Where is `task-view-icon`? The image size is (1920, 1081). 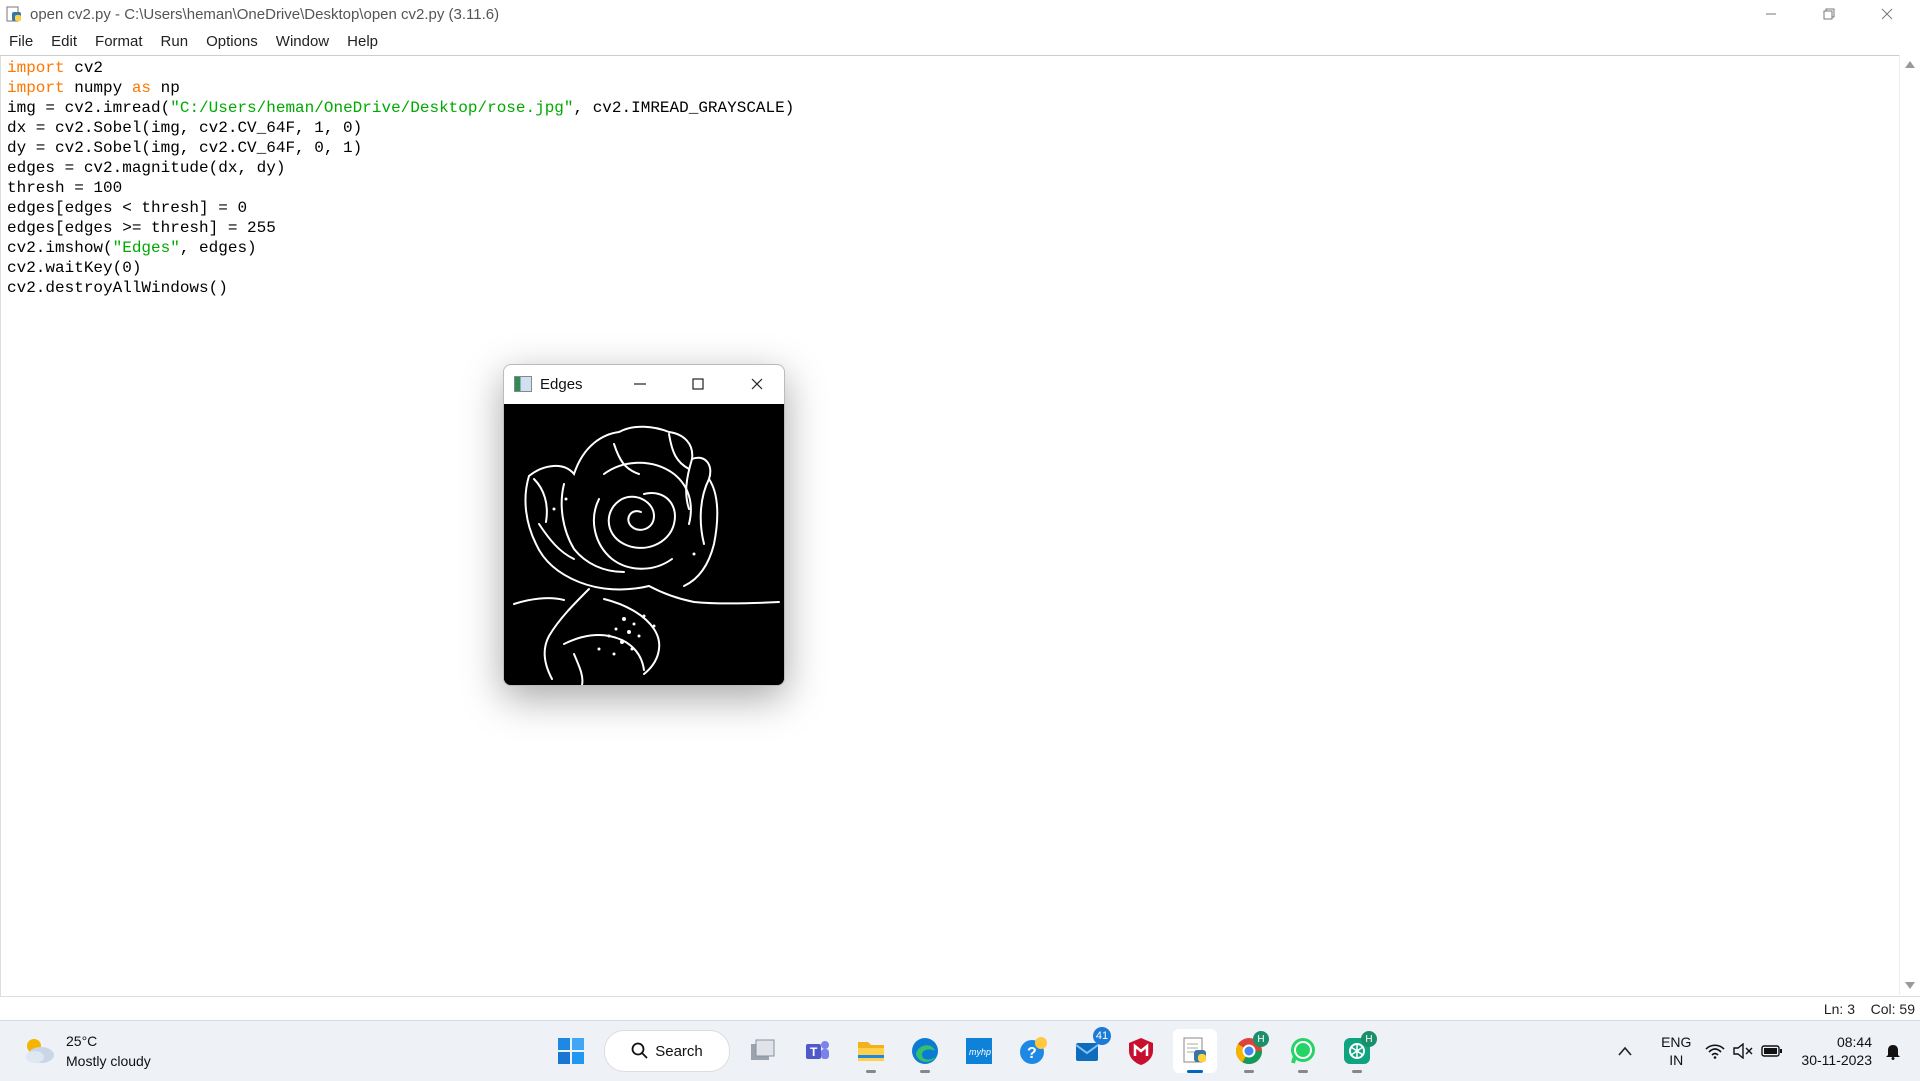 task-view-icon is located at coordinates (763, 1049).